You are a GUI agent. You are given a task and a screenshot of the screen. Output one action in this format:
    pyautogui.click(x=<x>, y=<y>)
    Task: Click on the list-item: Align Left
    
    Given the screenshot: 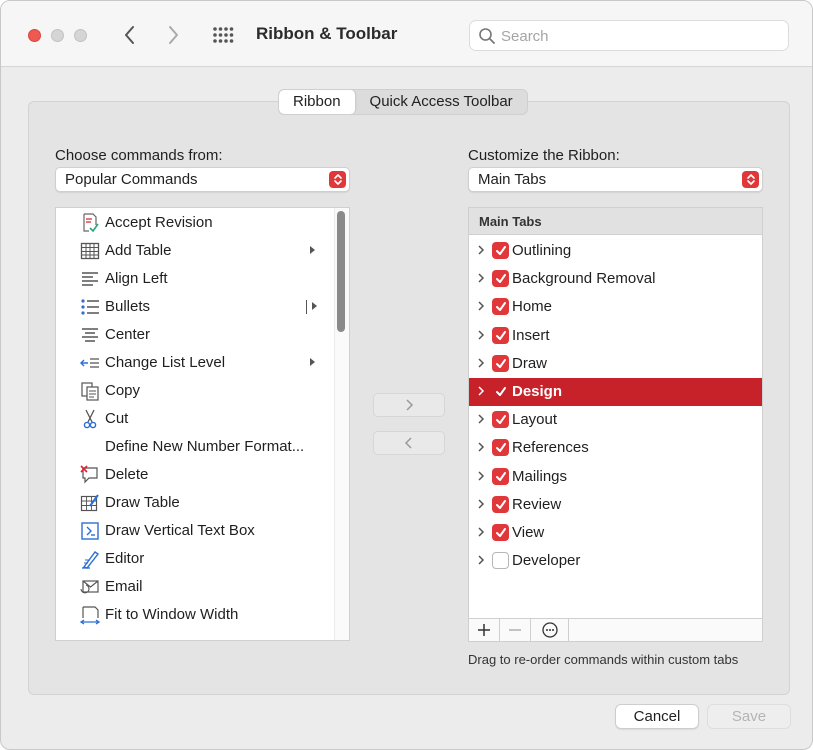 What is the action you would take?
    pyautogui.click(x=196, y=279)
    